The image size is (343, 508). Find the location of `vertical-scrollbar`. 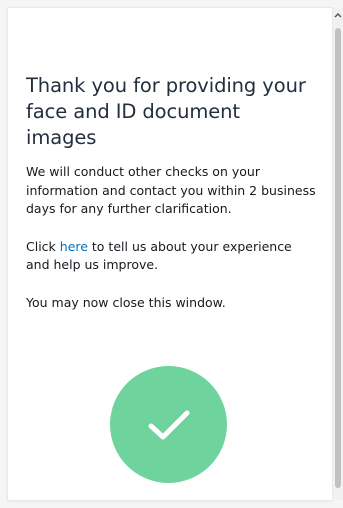

vertical-scrollbar is located at coordinates (338, 254).